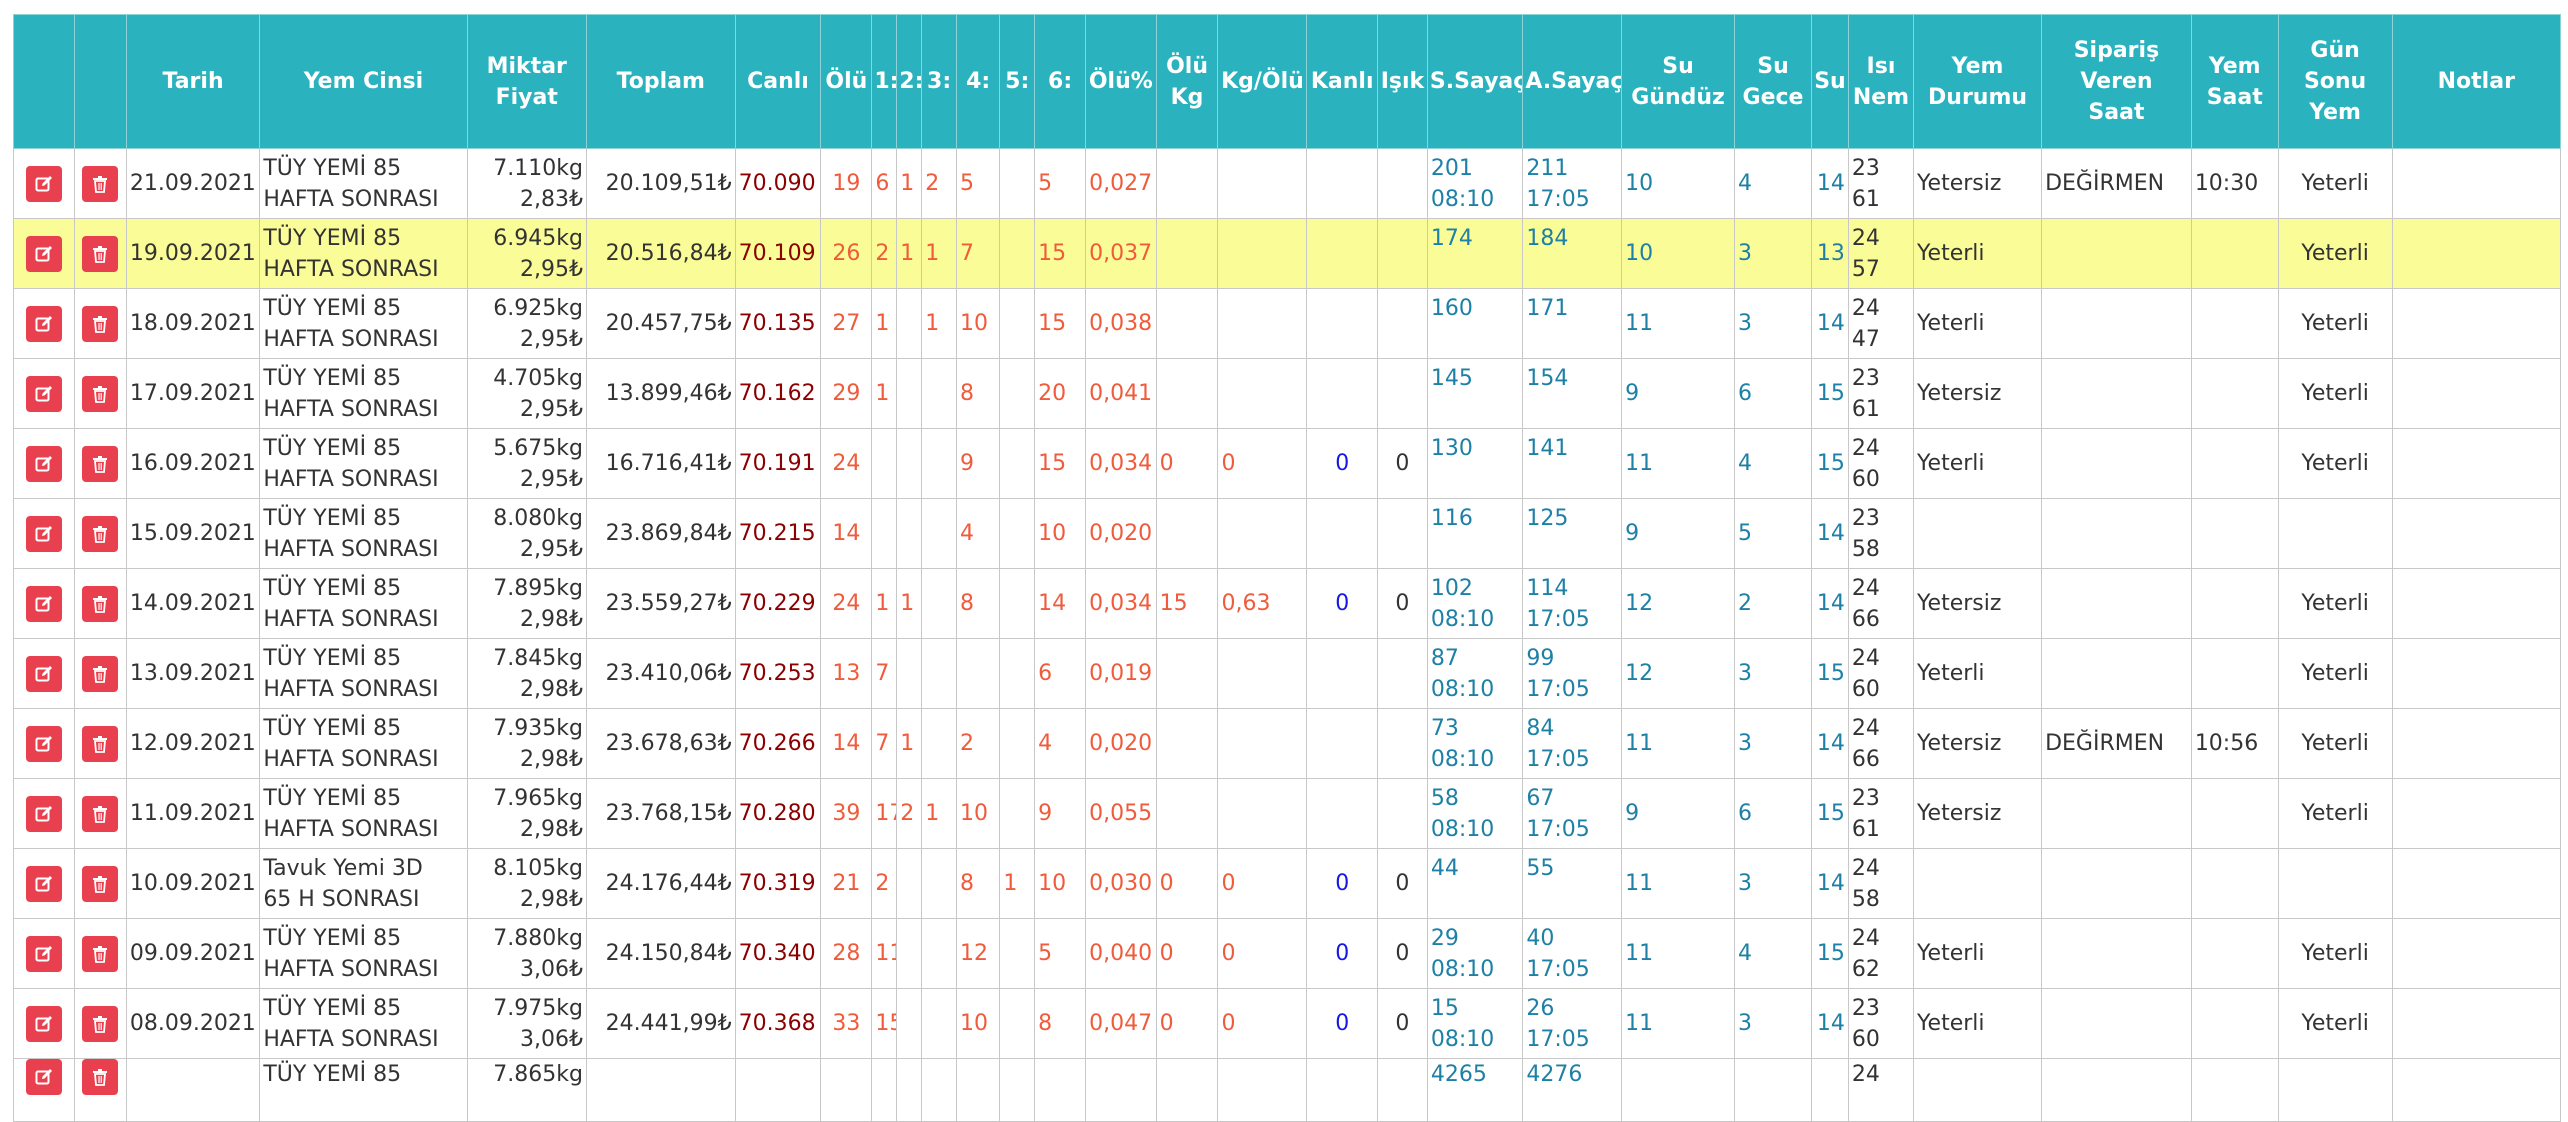 This screenshot has width=2568, height=1122. I want to click on delete-cell, so click(100, 953).